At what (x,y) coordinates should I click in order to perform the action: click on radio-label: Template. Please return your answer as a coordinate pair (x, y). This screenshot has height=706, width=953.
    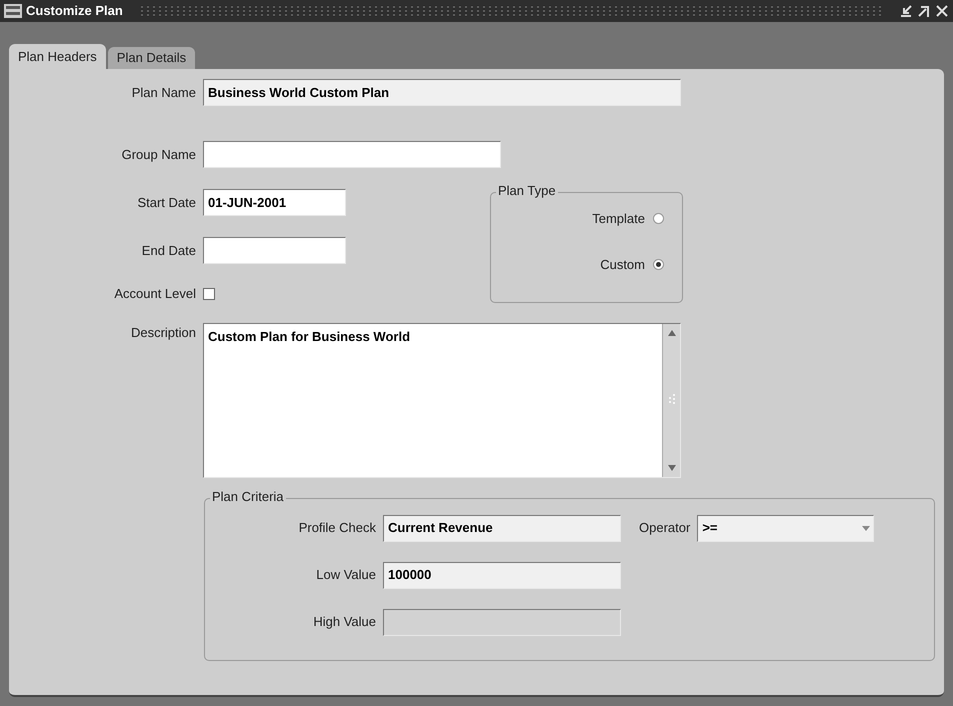
    Looking at the image, I should click on (618, 219).